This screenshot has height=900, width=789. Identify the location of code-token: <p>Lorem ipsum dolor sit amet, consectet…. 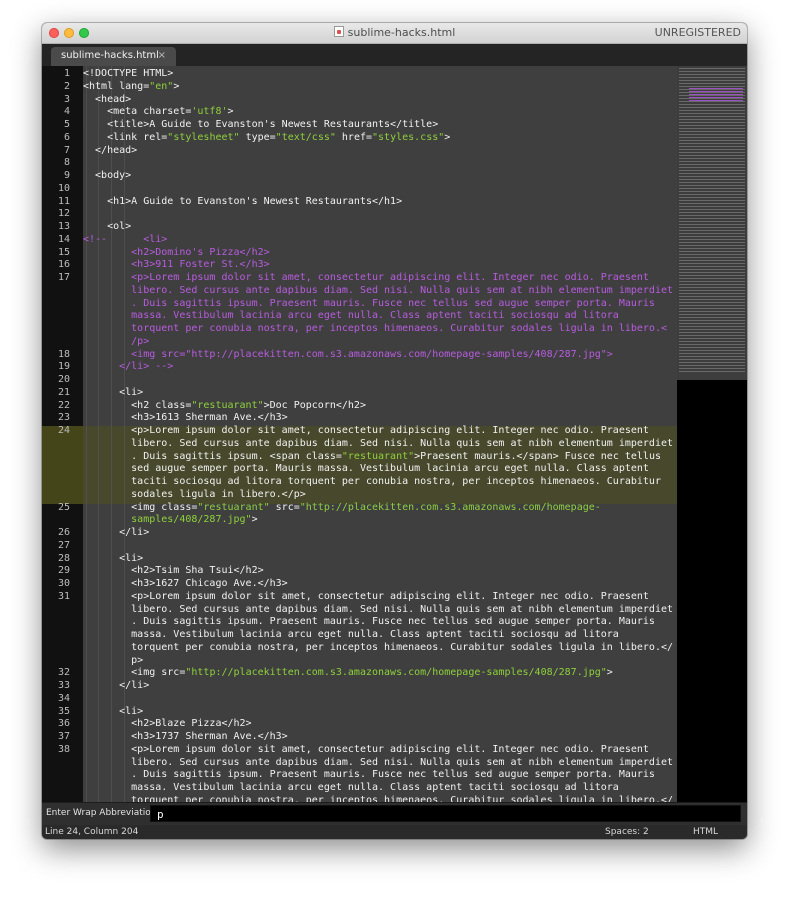
(366, 596).